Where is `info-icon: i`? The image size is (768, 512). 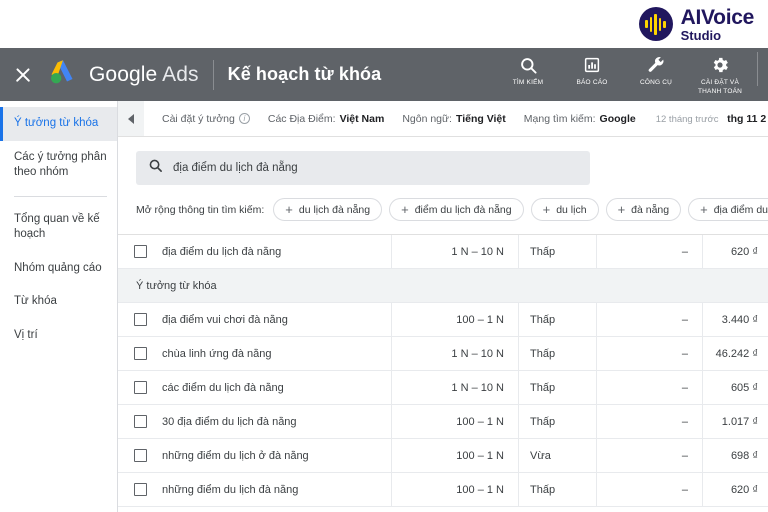 info-icon: i is located at coordinates (244, 118).